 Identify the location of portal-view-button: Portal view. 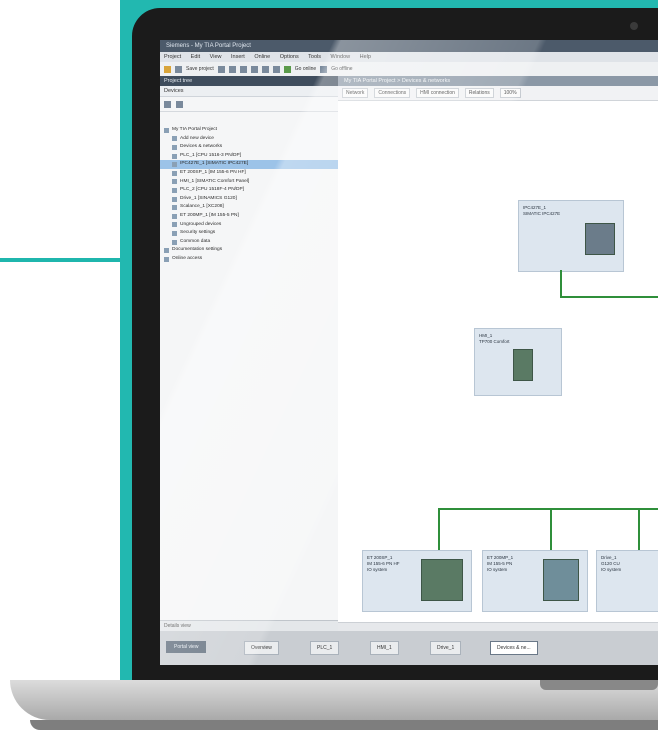
(186, 647).